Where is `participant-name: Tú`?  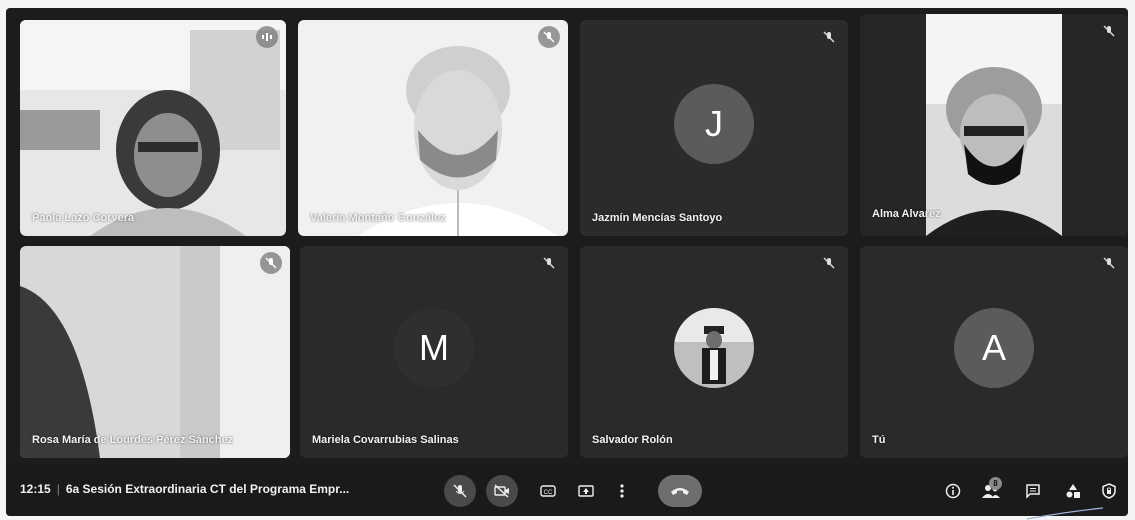
participant-name: Tú is located at coordinates (879, 440).